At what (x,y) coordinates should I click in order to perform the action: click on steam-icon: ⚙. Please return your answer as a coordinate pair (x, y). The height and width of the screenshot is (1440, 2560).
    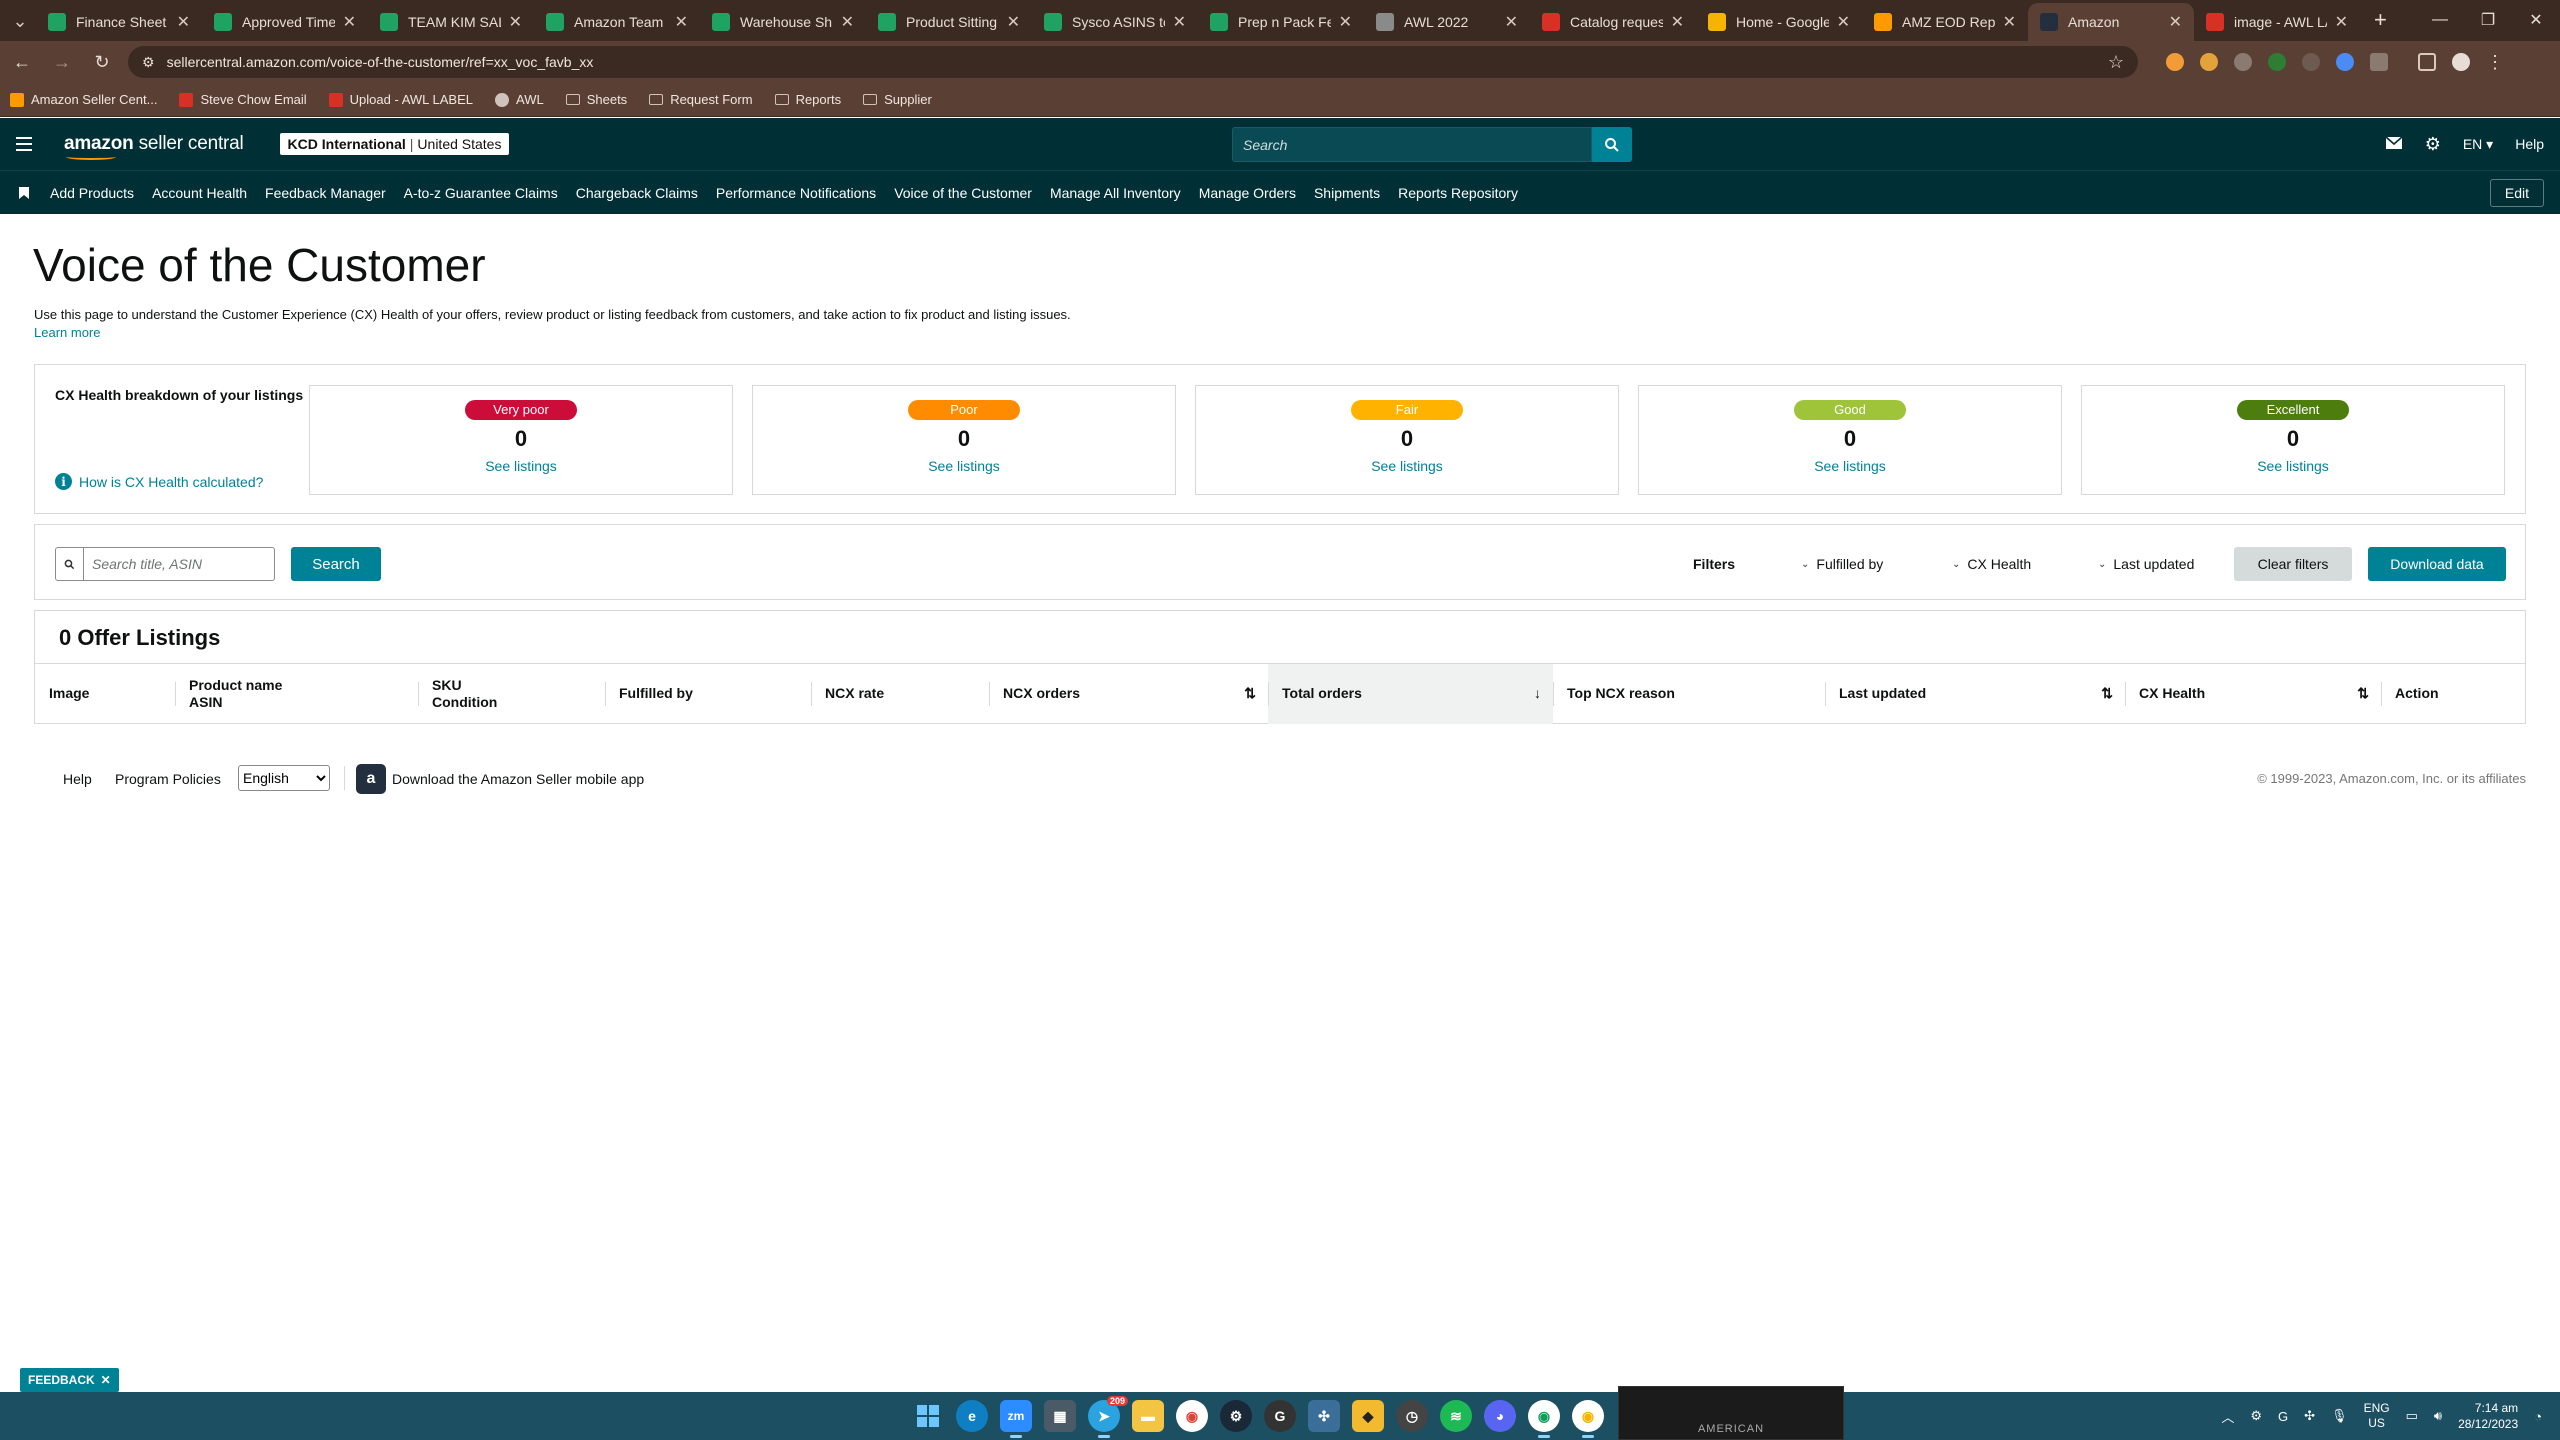
    Looking at the image, I should click on (1236, 1416).